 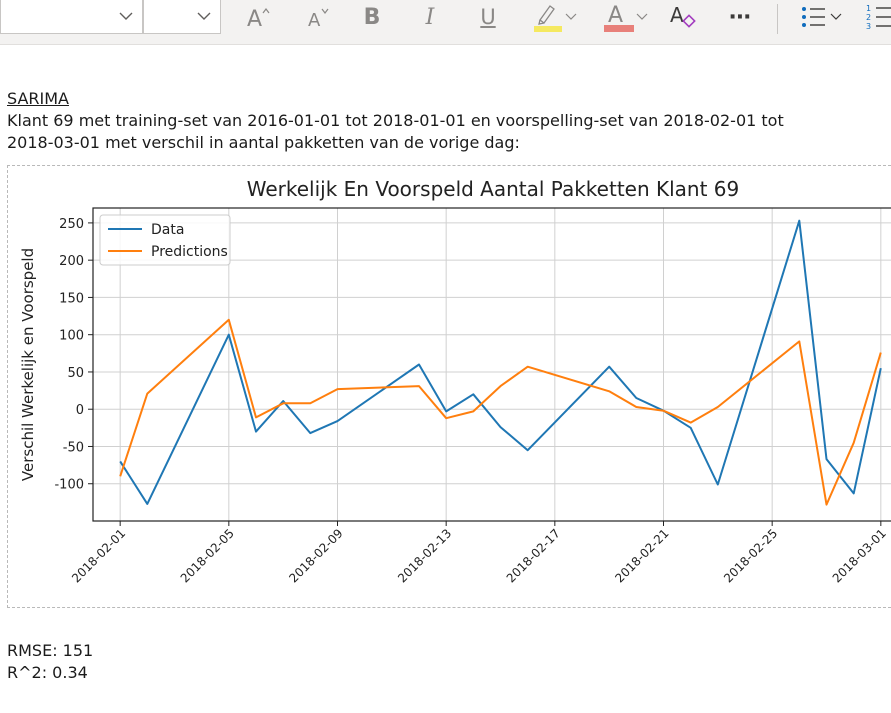 What do you see at coordinates (548, 18) in the screenshot?
I see `highlighter-icon` at bounding box center [548, 18].